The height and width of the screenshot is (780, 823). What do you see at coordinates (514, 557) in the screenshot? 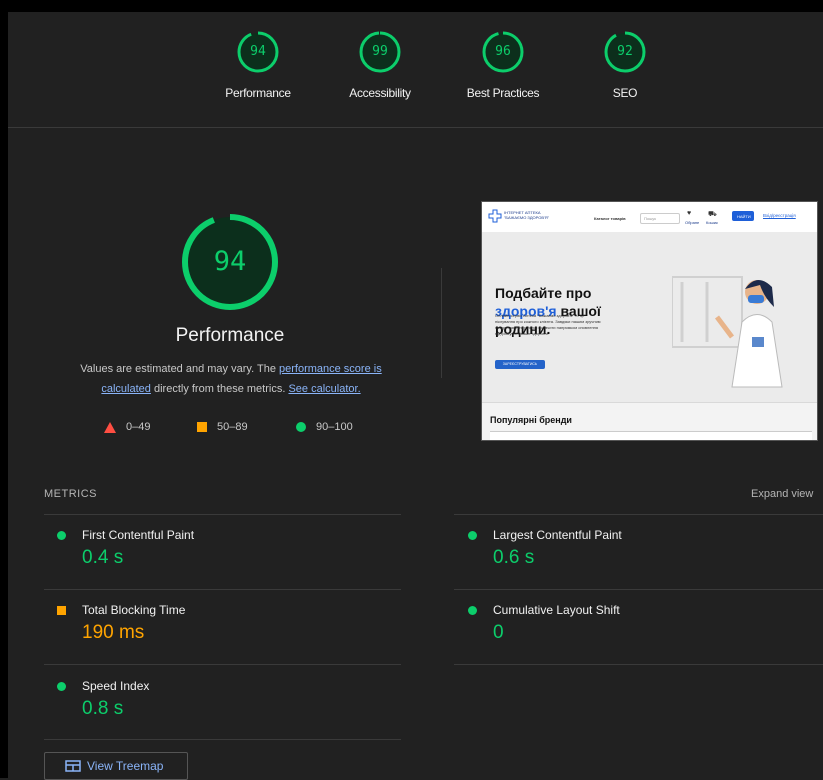
I see `metric-value: 0.6 s` at bounding box center [514, 557].